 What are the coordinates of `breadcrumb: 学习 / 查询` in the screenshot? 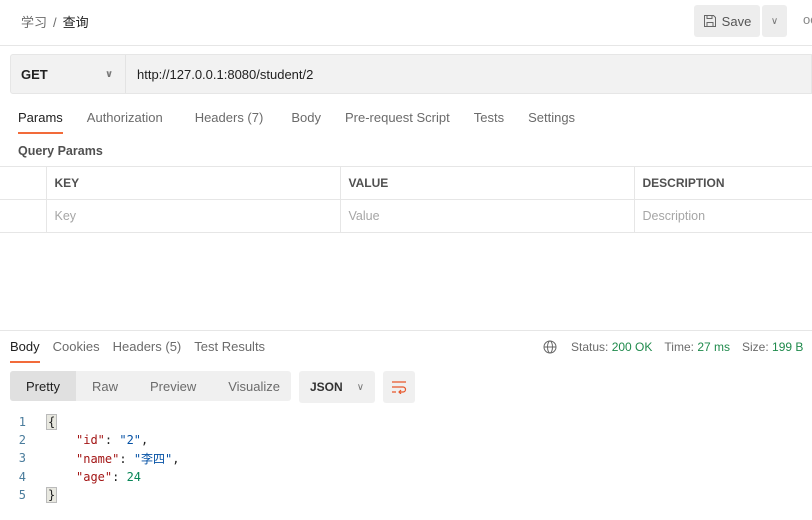 It's located at (55, 21).